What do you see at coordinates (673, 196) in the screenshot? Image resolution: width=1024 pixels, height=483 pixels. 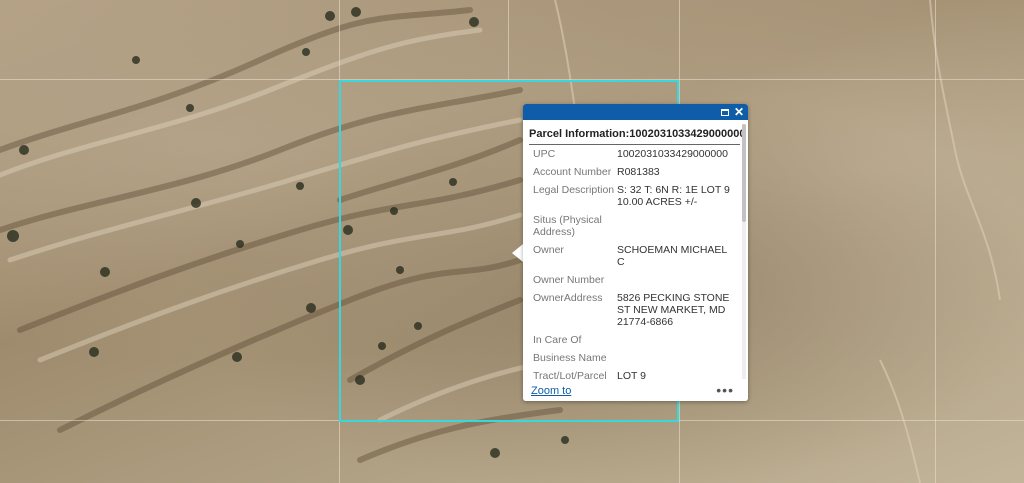 I see `attribute-value: S: 32 T: 6N R: 1E LOT 9 10.00 ACRES +/-` at bounding box center [673, 196].